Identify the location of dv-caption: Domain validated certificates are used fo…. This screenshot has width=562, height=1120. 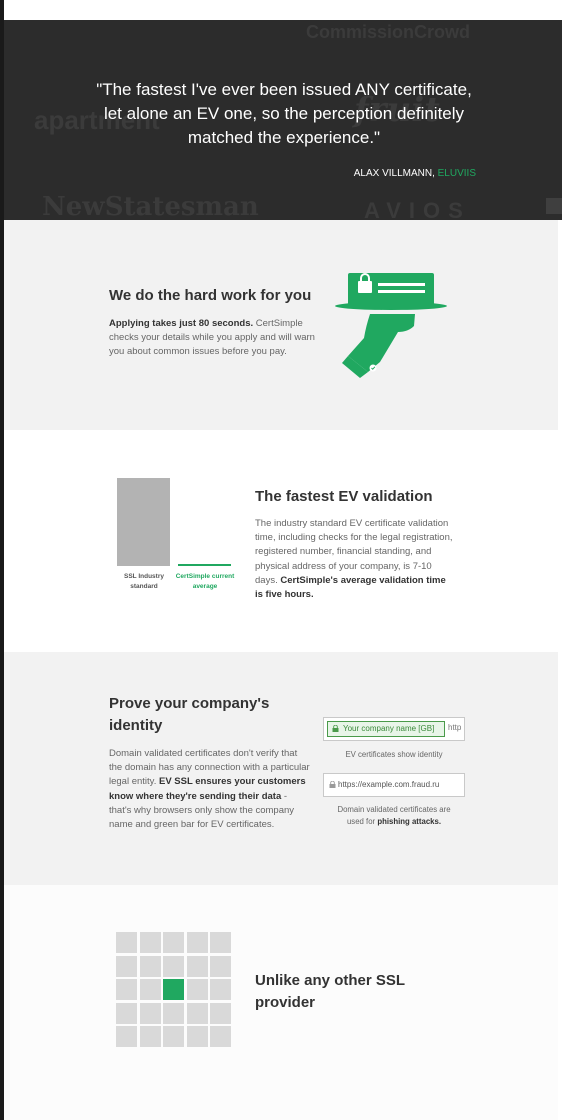
(394, 815).